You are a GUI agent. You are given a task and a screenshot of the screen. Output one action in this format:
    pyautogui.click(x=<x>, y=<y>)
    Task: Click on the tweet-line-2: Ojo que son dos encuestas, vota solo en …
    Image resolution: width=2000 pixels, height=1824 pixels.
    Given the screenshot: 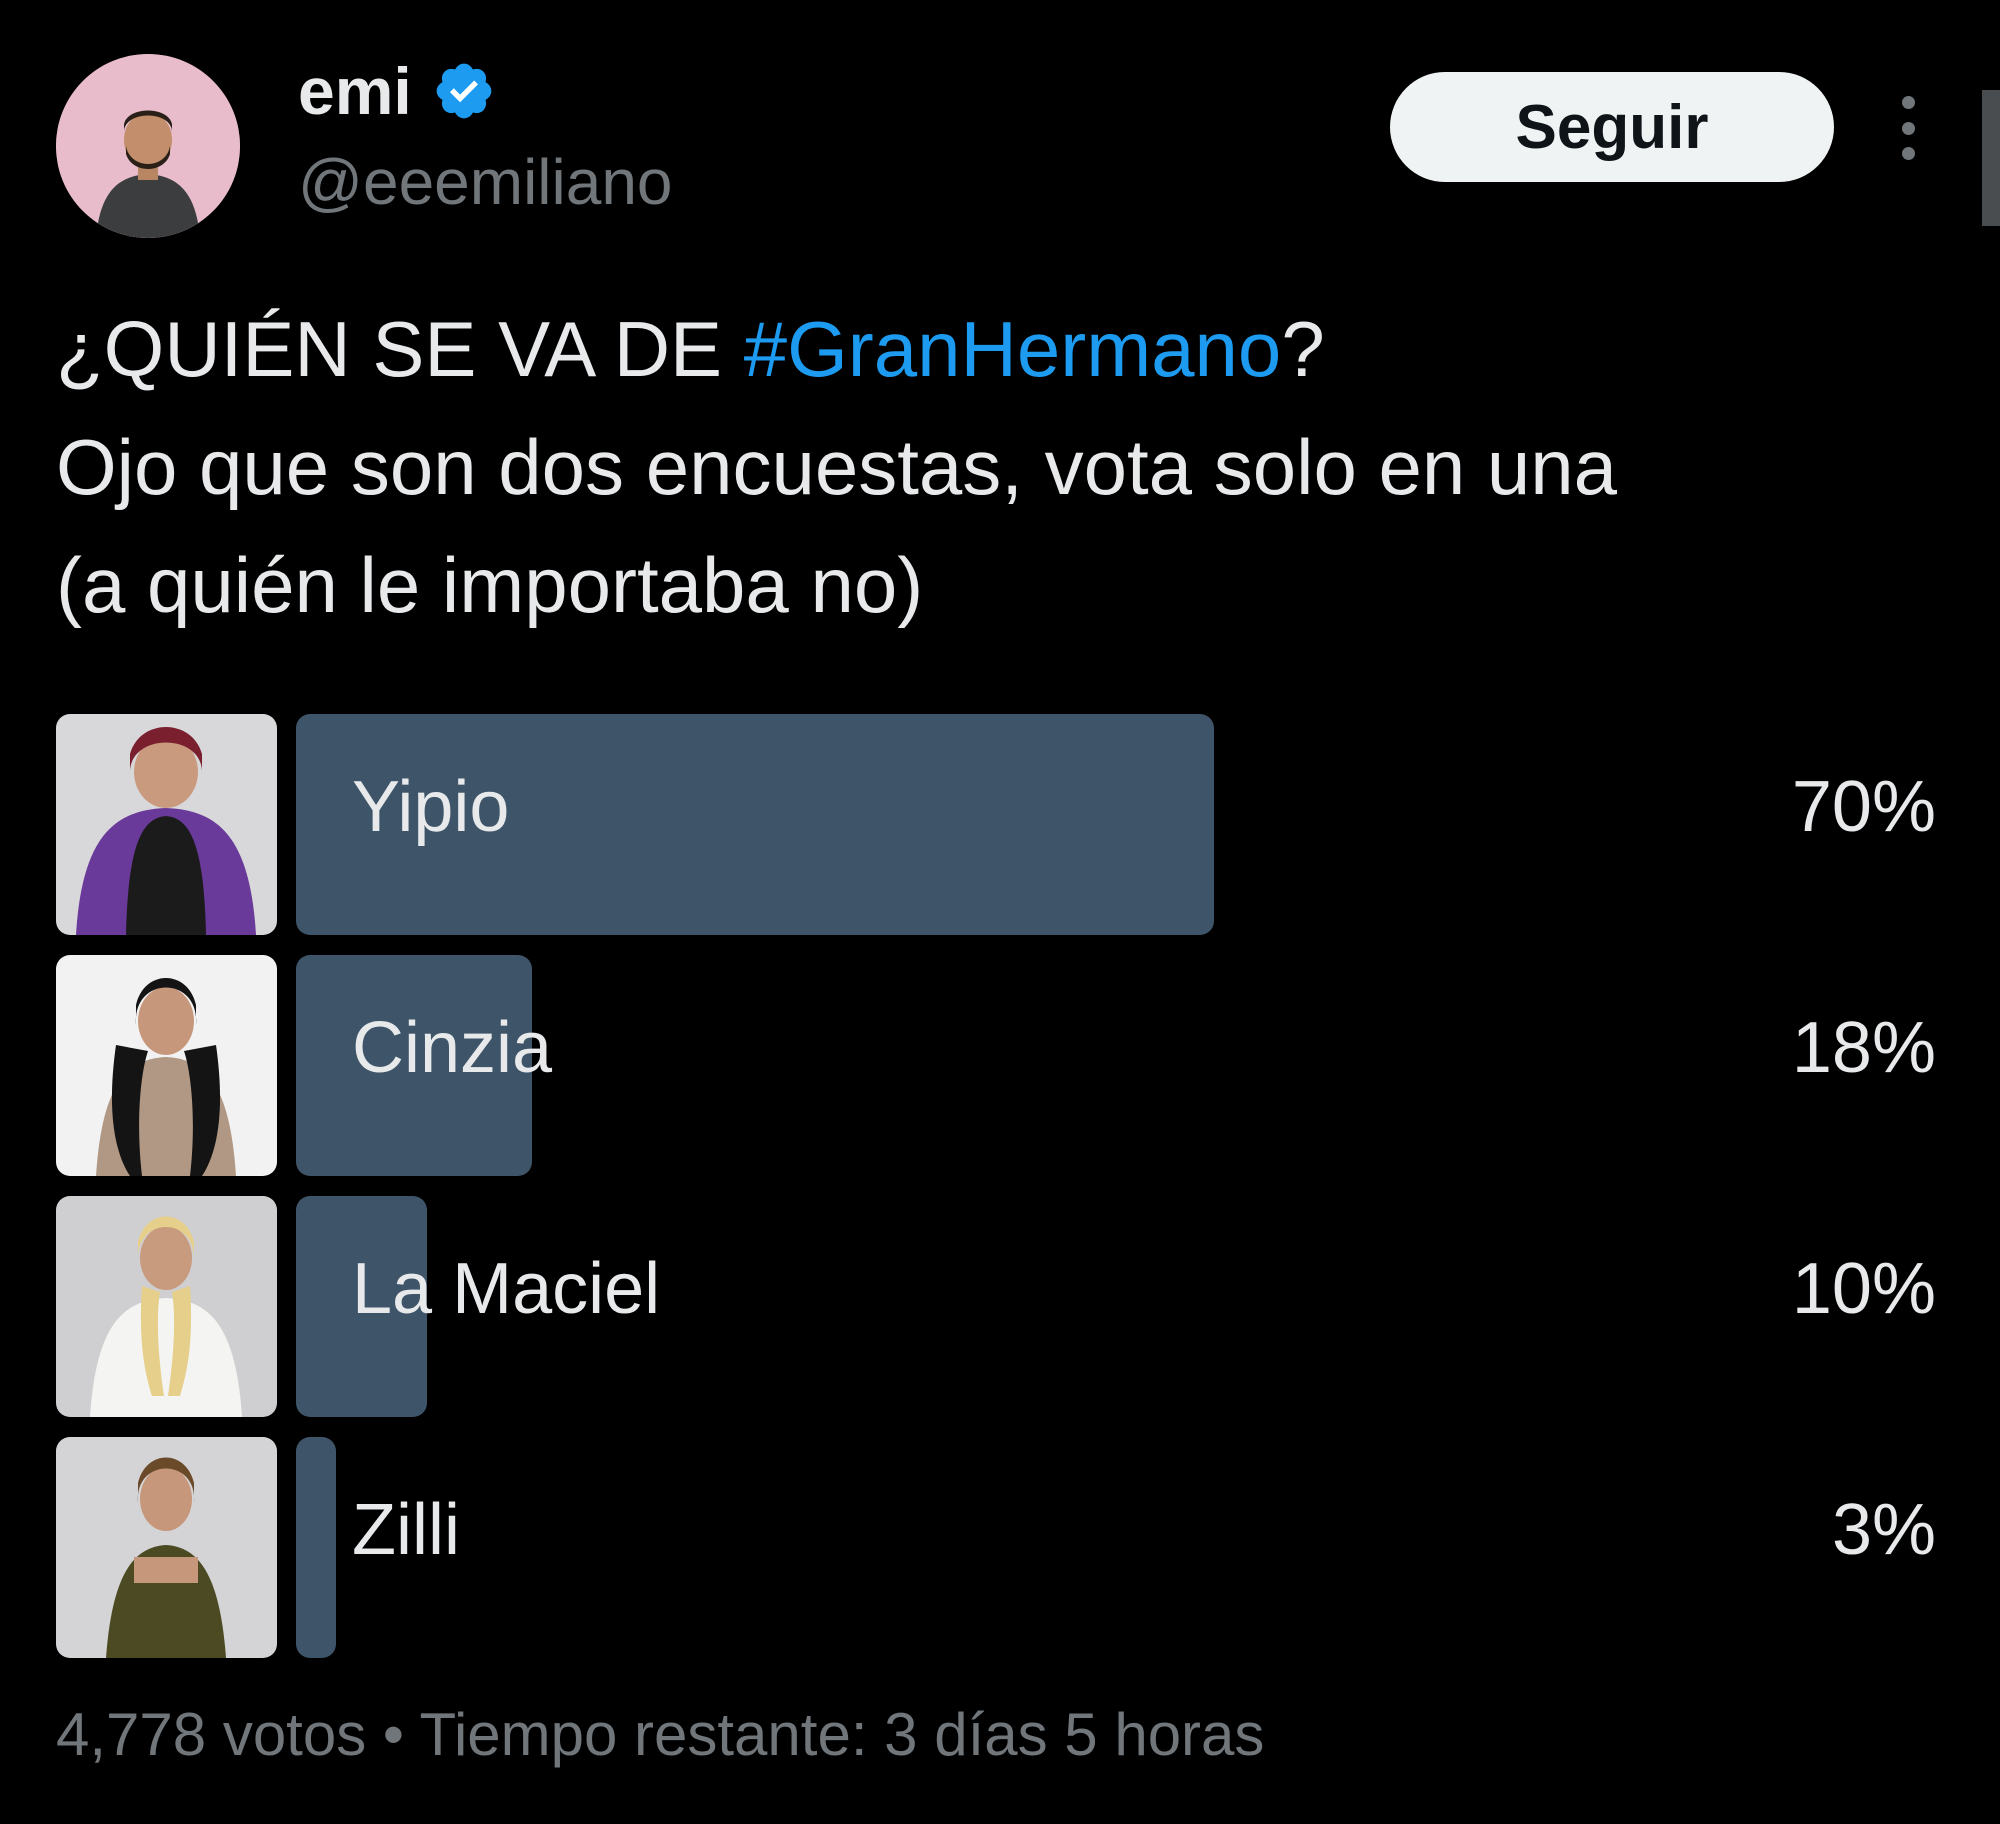 What is the action you would take?
    pyautogui.click(x=837, y=467)
    